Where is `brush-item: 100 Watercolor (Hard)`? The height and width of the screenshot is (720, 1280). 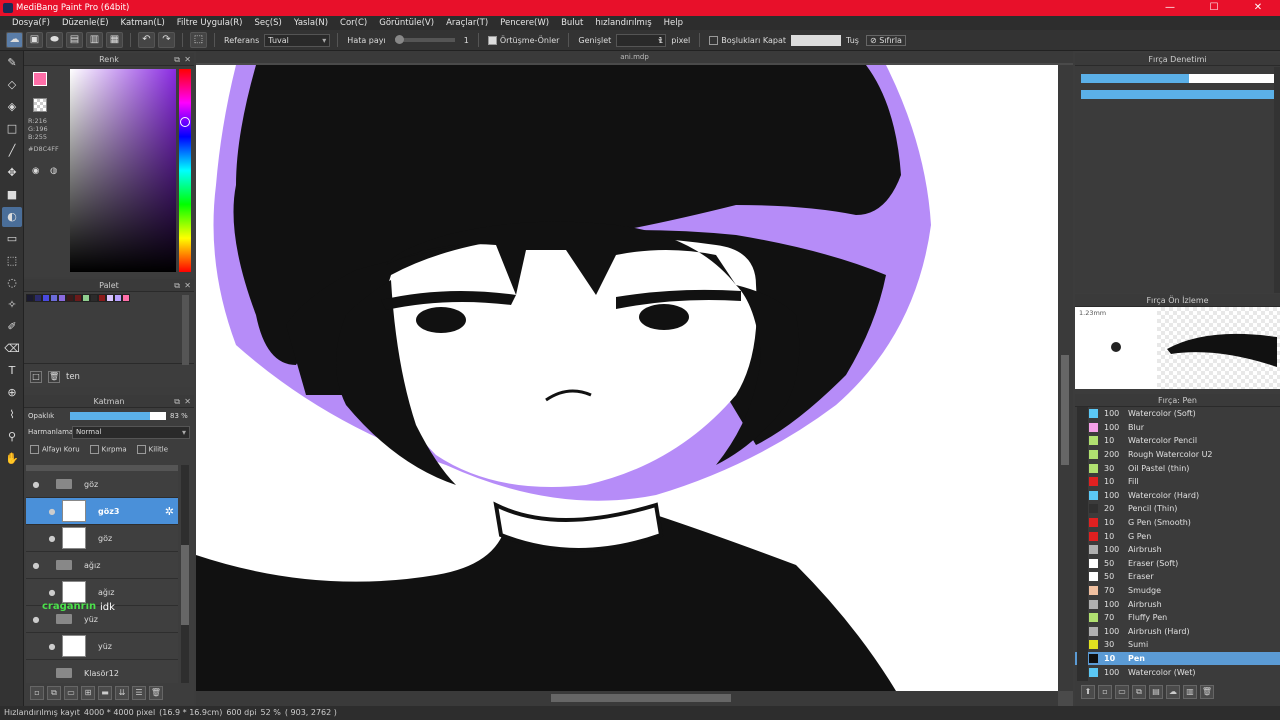
brush-item: 100 Watercolor (Hard) is located at coordinates (1177, 496).